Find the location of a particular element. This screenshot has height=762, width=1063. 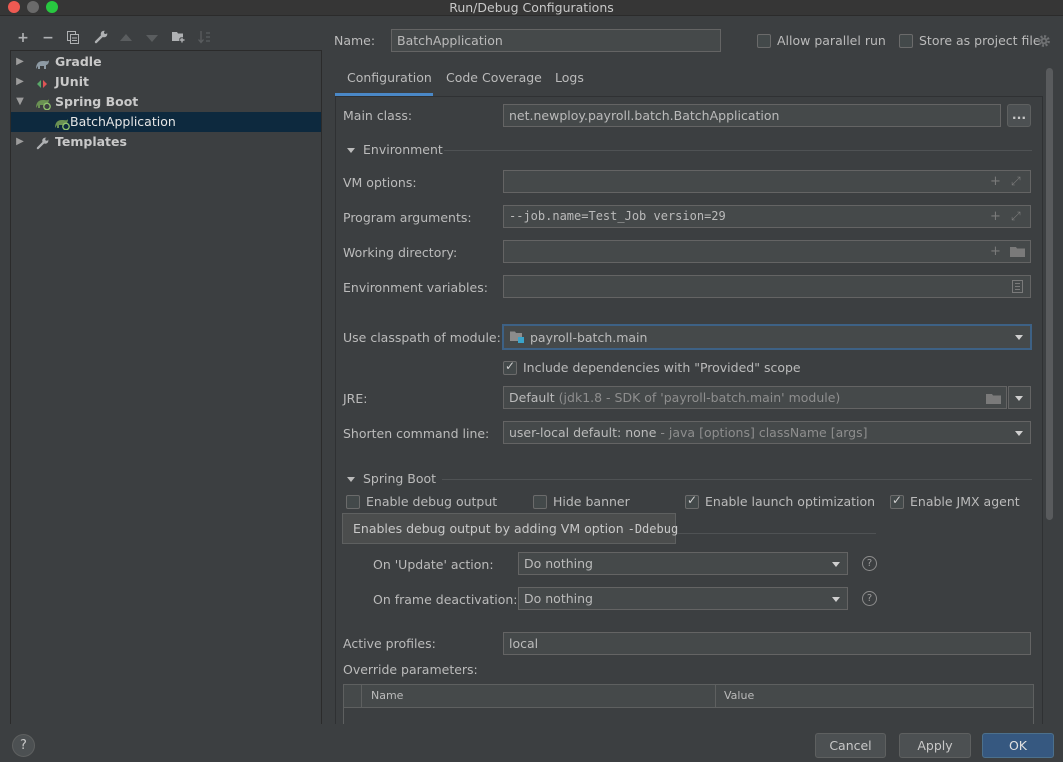

remove-icon: − is located at coordinates (48, 38).